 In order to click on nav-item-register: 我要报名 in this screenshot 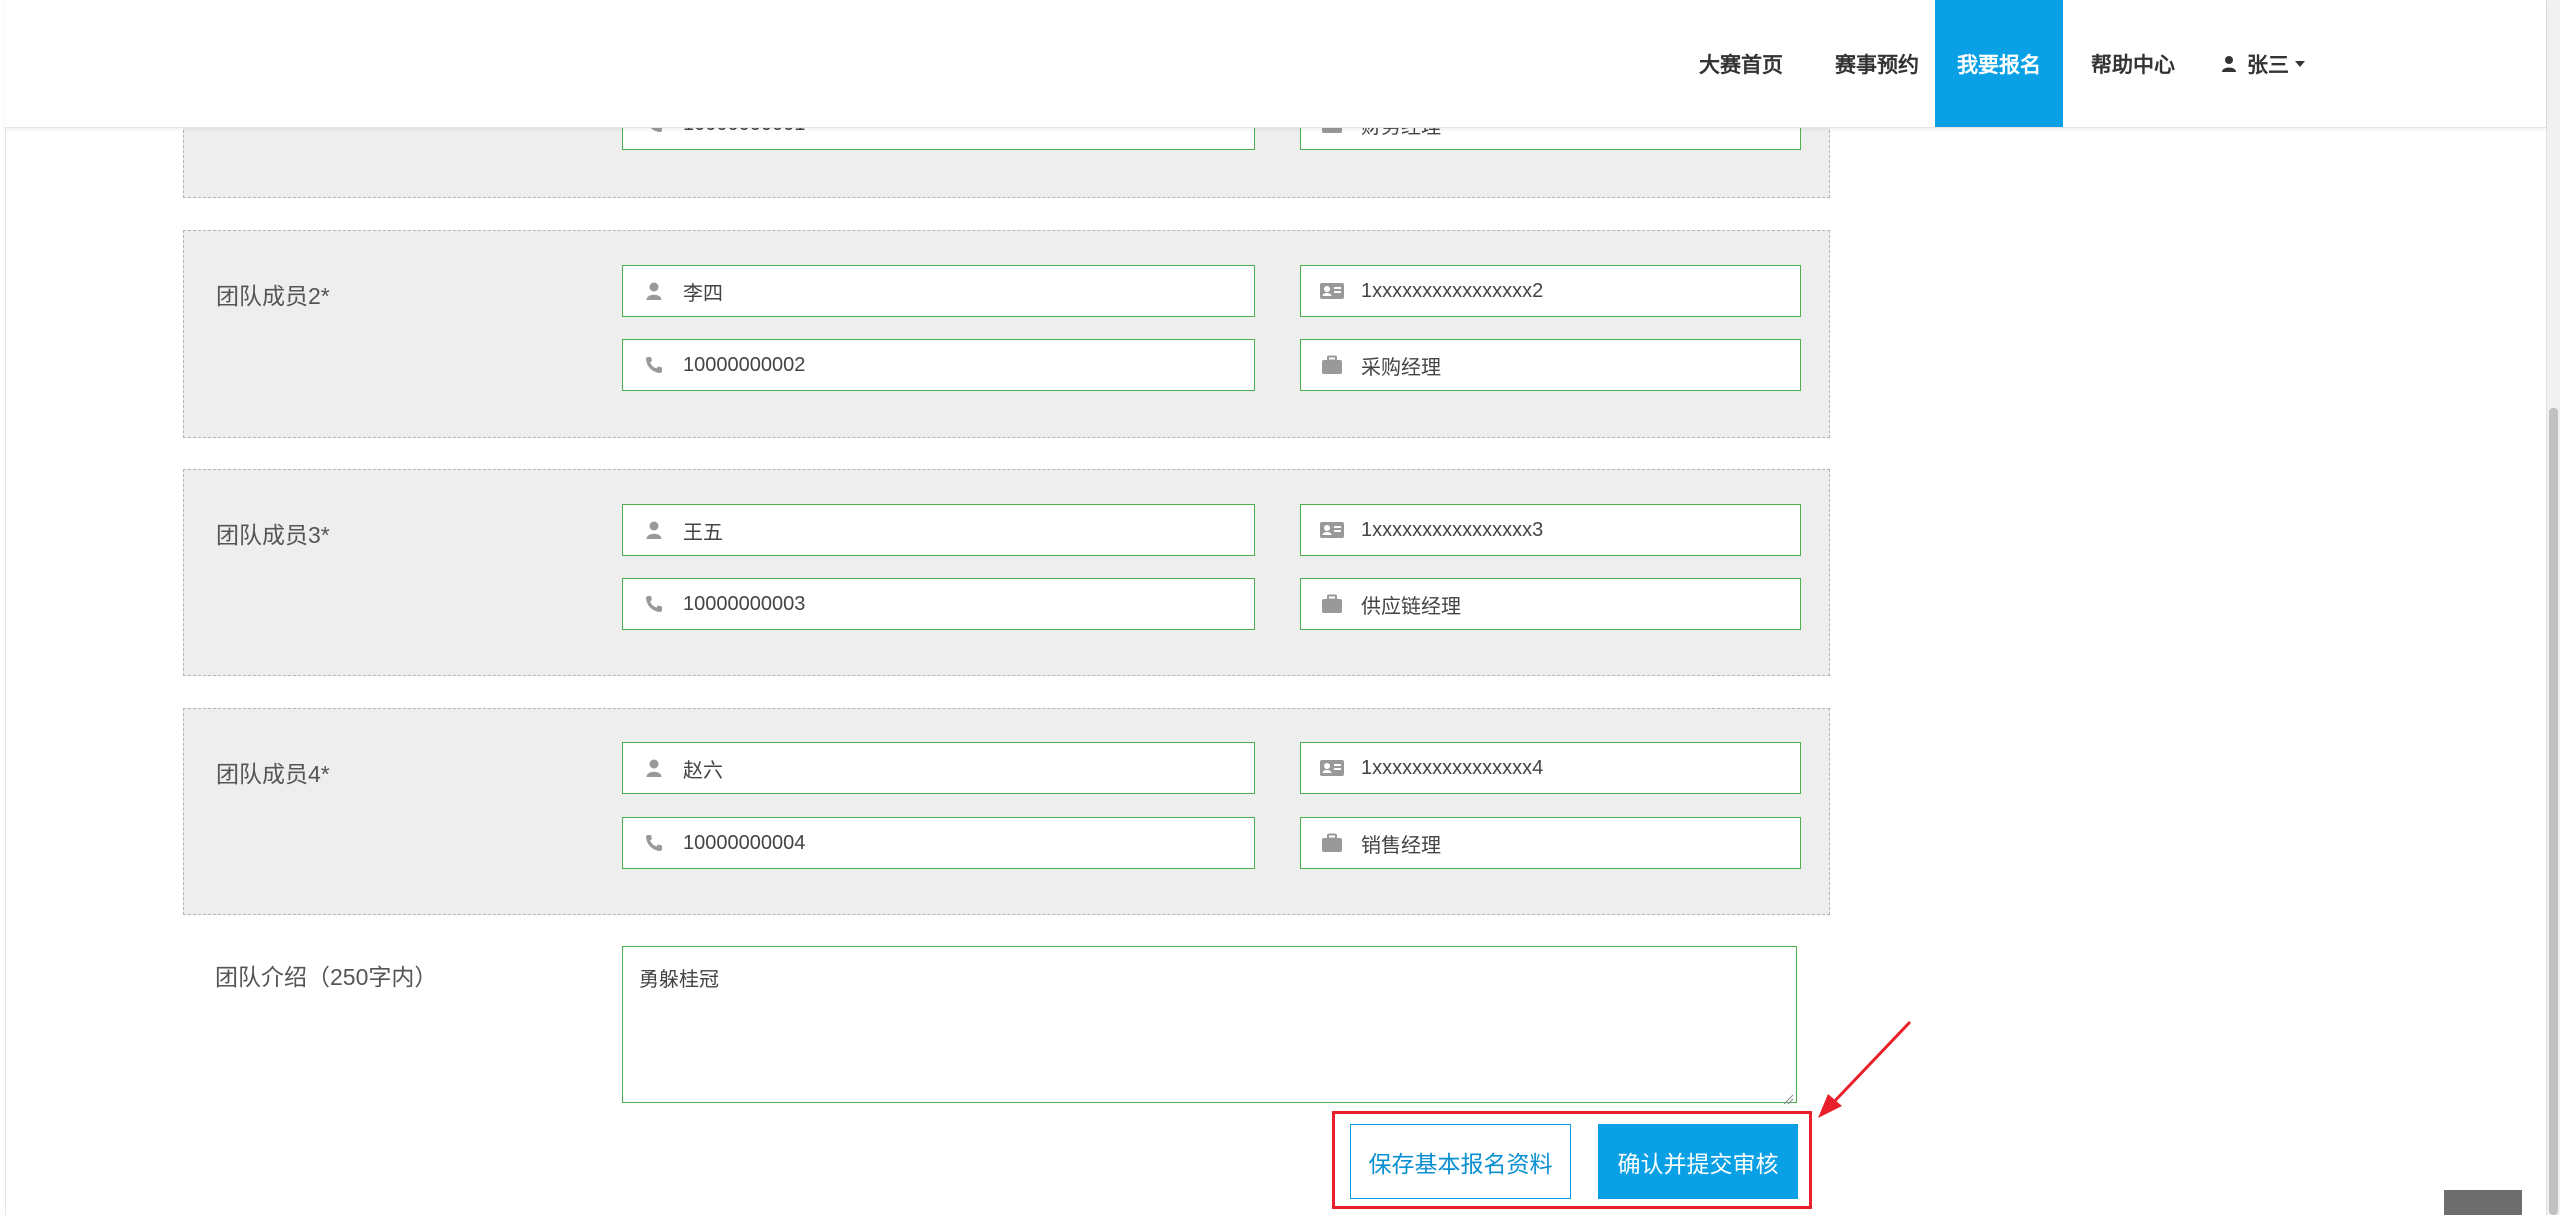, I will do `click(1999, 63)`.